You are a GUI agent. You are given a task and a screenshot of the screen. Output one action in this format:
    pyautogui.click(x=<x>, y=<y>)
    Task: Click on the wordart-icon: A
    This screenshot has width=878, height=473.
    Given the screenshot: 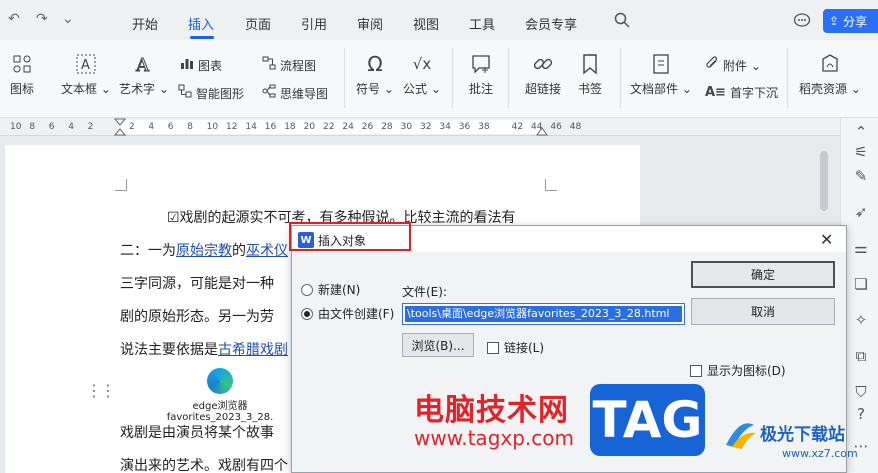 What is the action you would take?
    pyautogui.click(x=144, y=64)
    